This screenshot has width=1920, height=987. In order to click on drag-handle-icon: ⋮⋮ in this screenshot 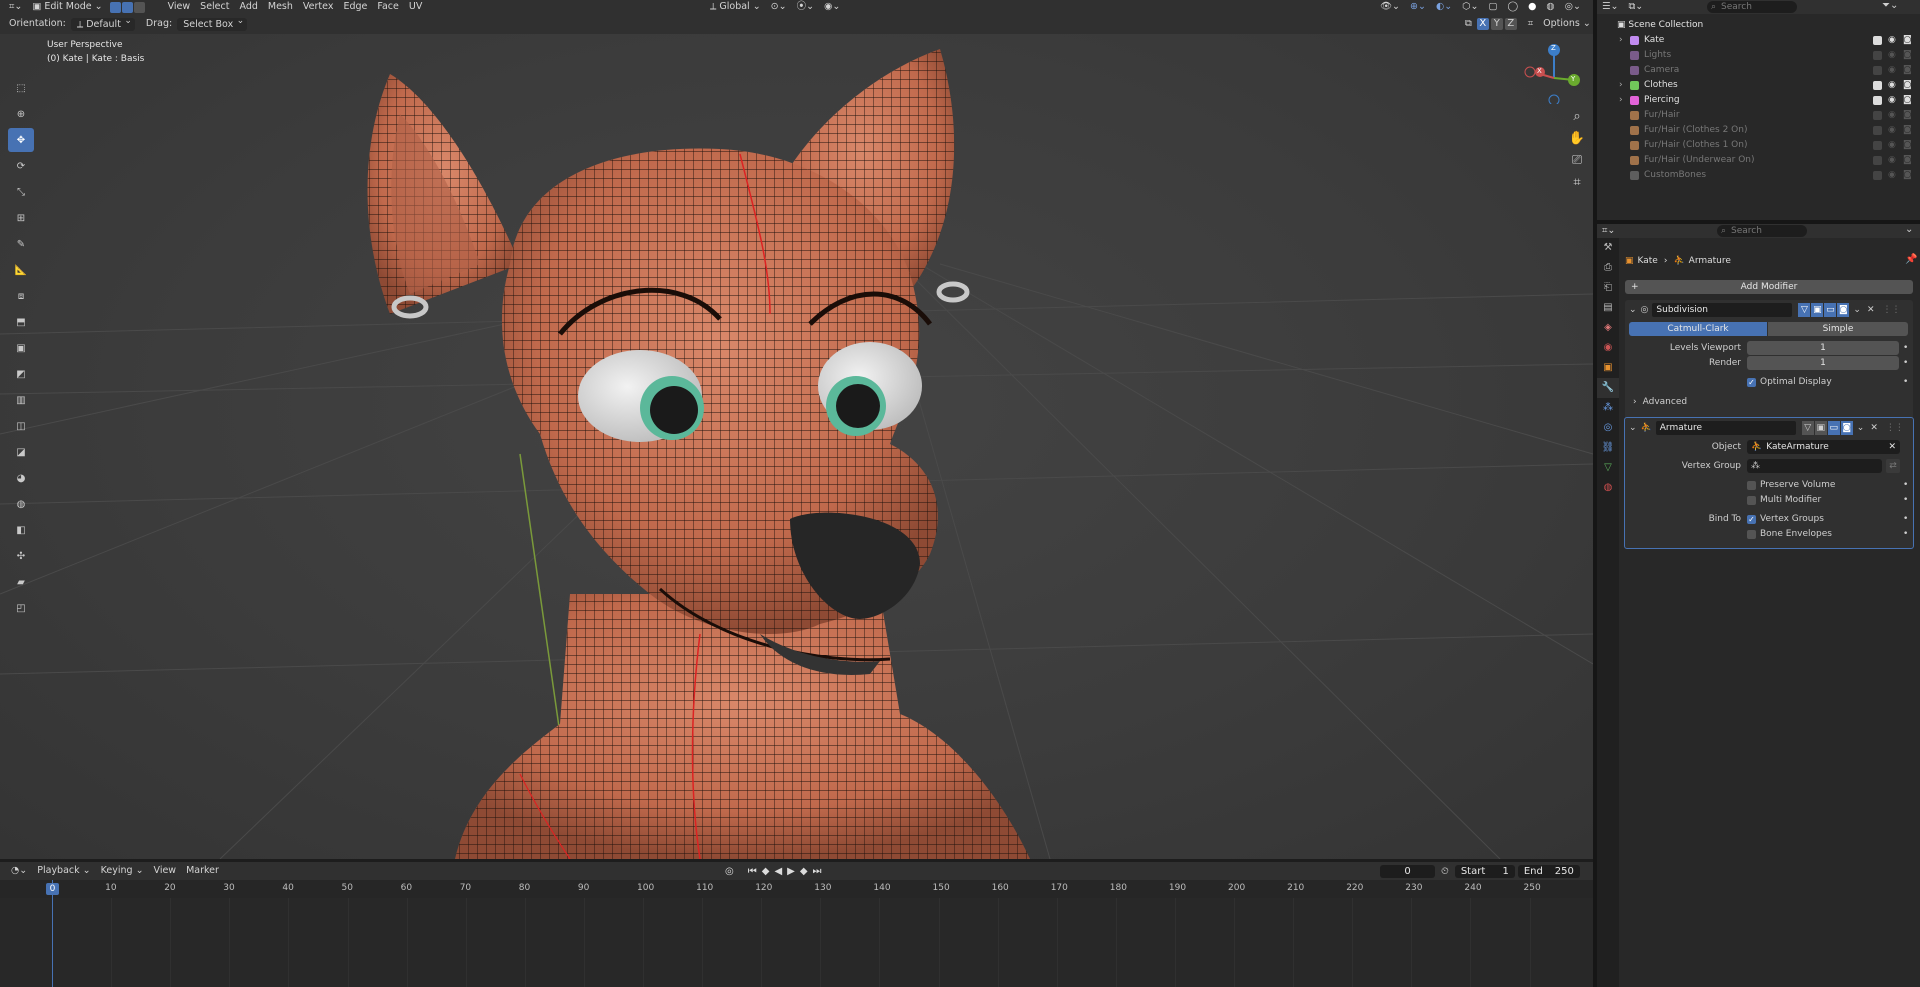, I will do `click(1892, 310)`.